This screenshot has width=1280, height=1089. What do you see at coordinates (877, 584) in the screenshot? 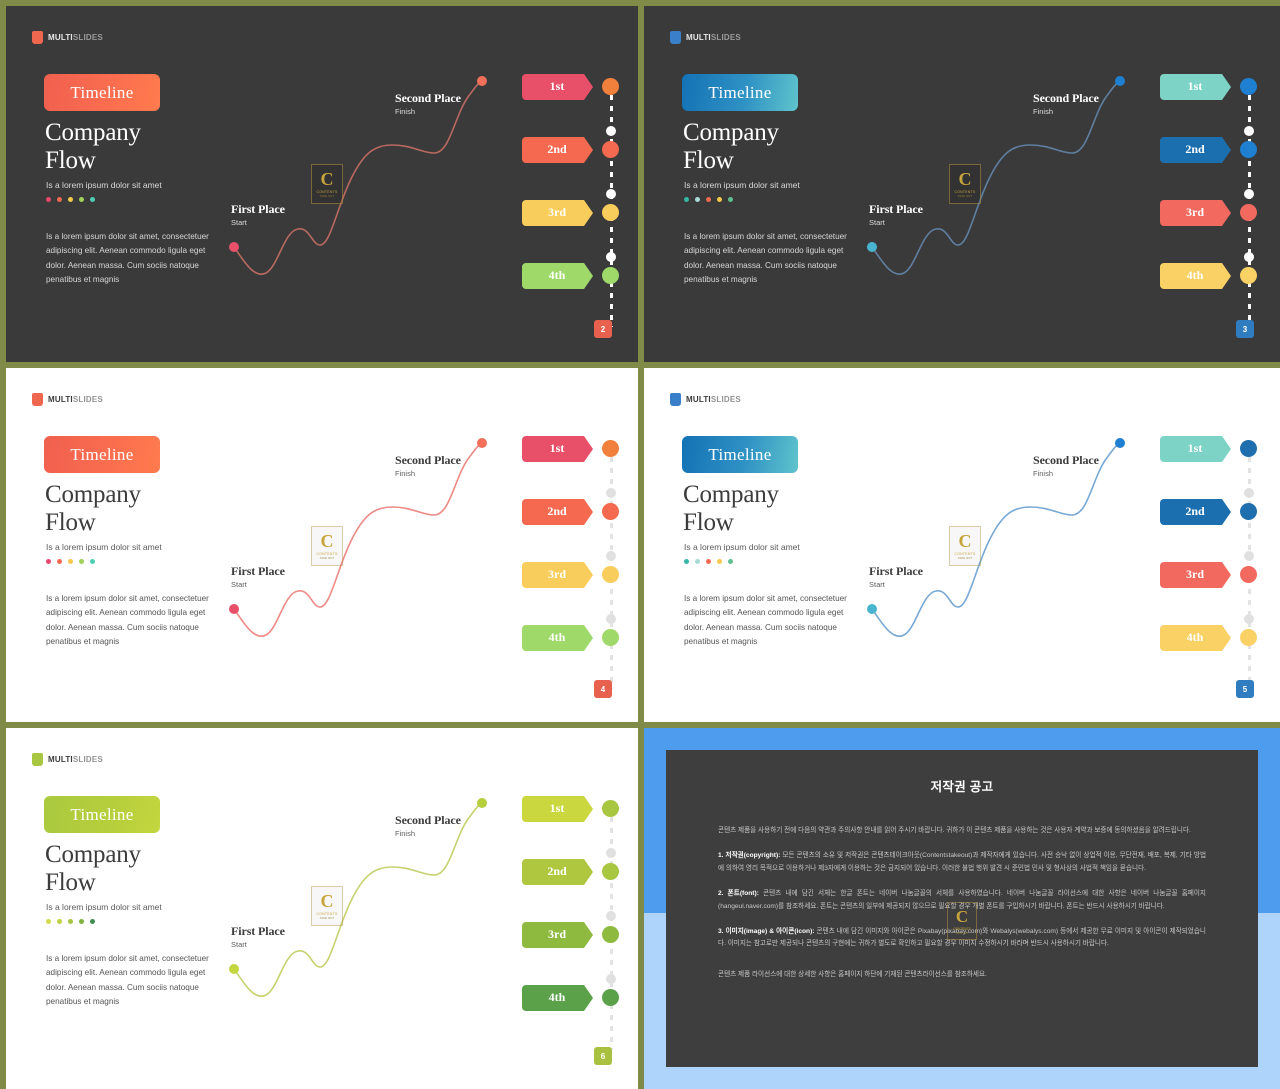
I see `first-place-sub: Start` at bounding box center [877, 584].